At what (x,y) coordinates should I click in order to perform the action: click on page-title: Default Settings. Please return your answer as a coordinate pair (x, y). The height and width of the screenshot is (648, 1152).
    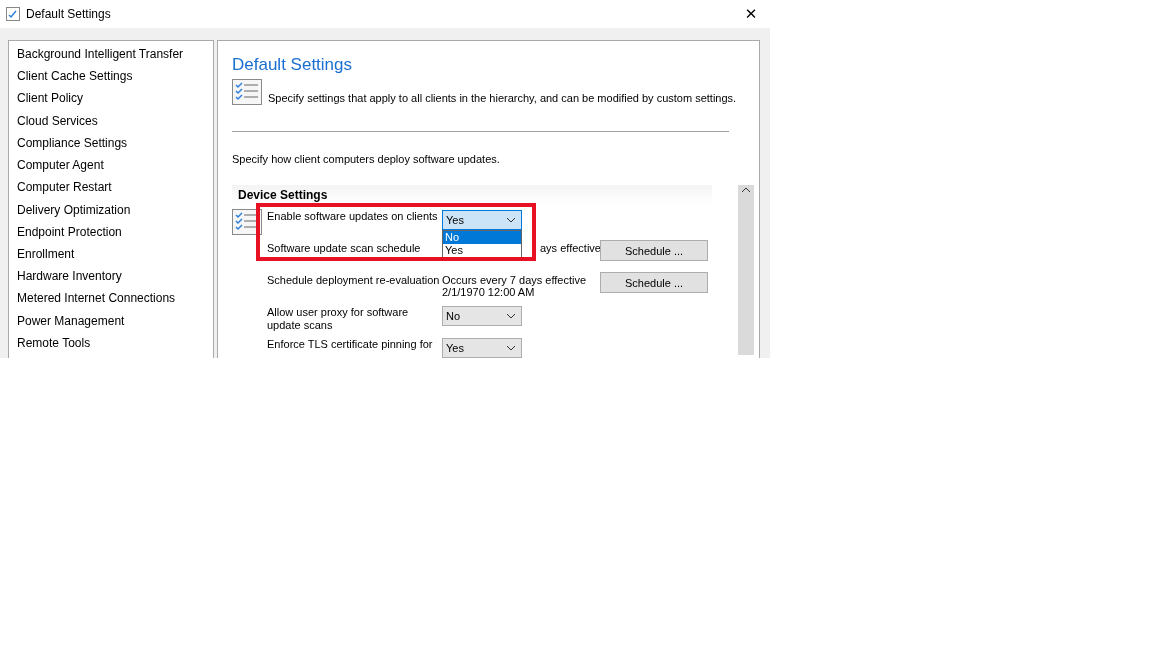
    Looking at the image, I should click on (292, 65).